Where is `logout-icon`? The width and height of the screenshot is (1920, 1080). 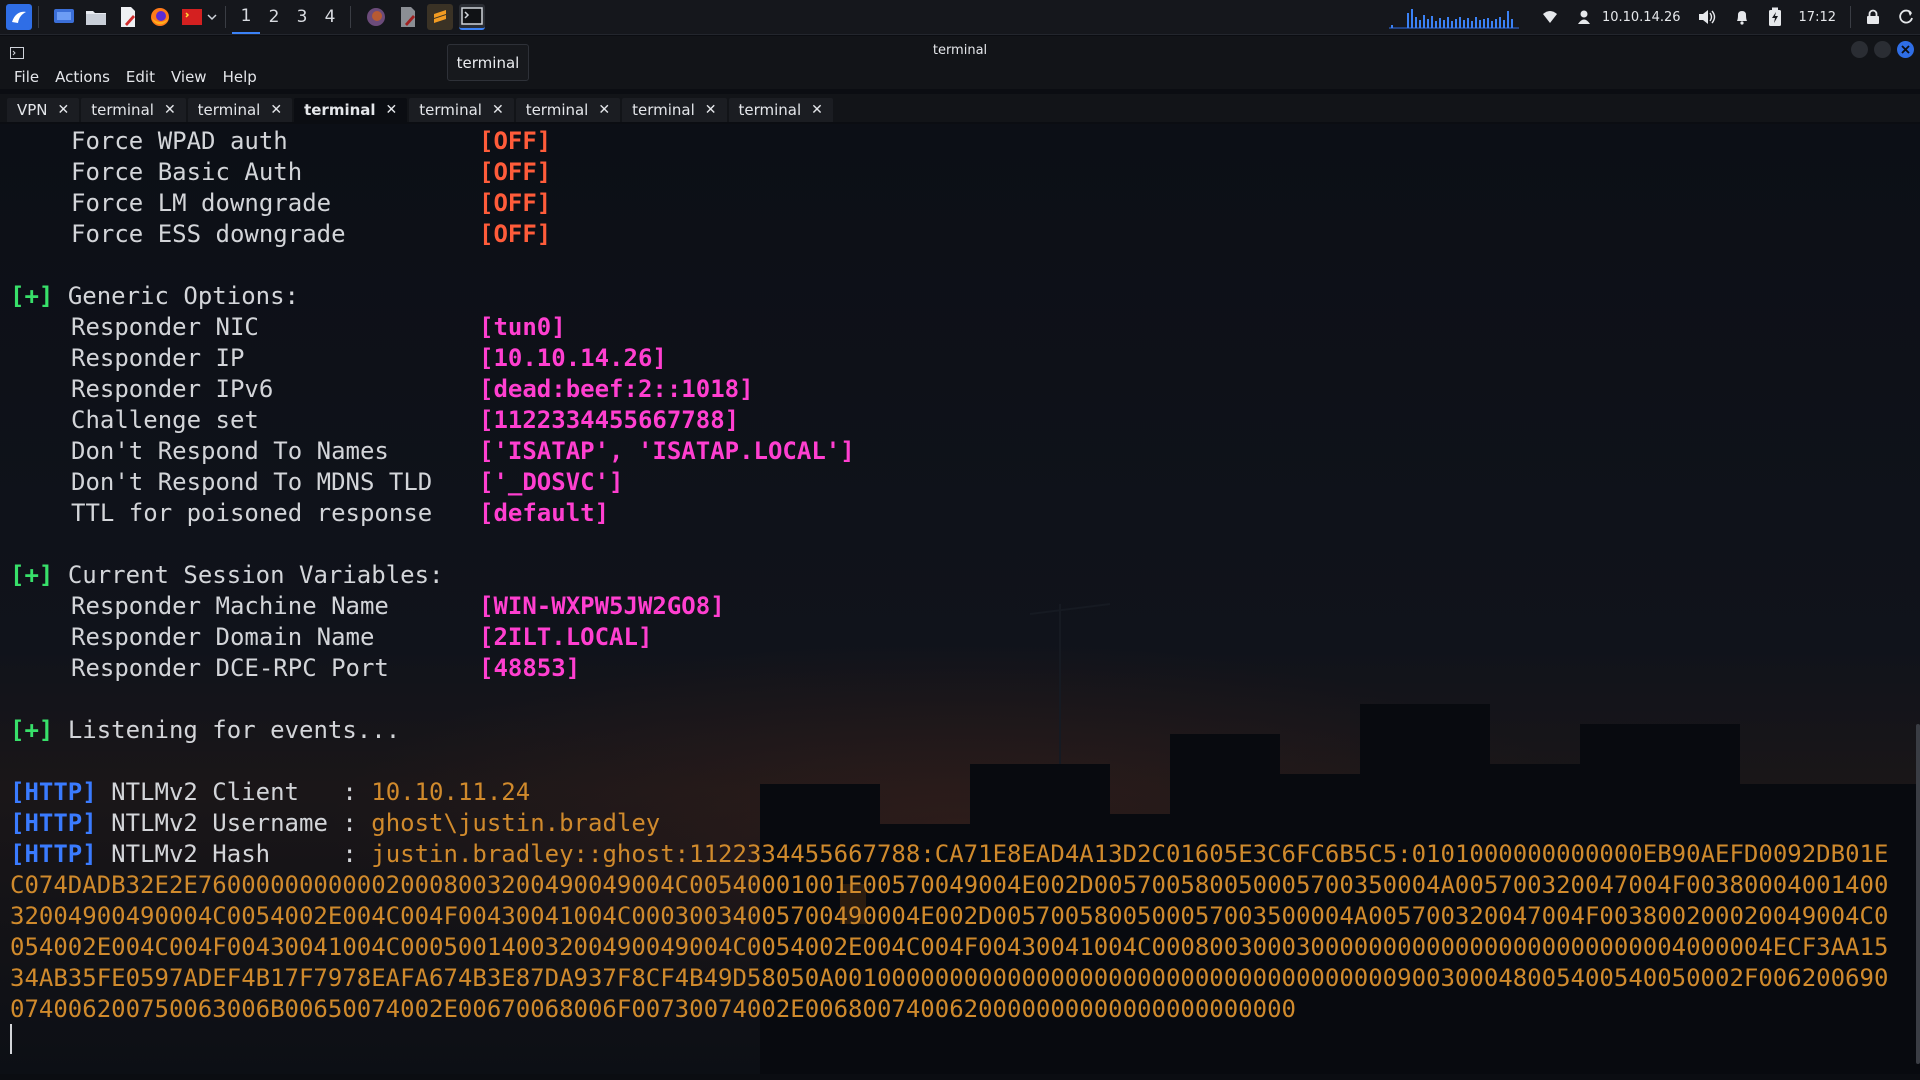
logout-icon is located at coordinates (1906, 17).